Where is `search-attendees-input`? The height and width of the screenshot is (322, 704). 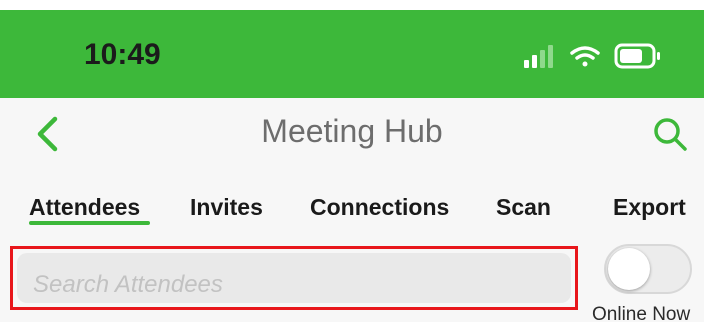
search-attendees-input is located at coordinates (294, 278).